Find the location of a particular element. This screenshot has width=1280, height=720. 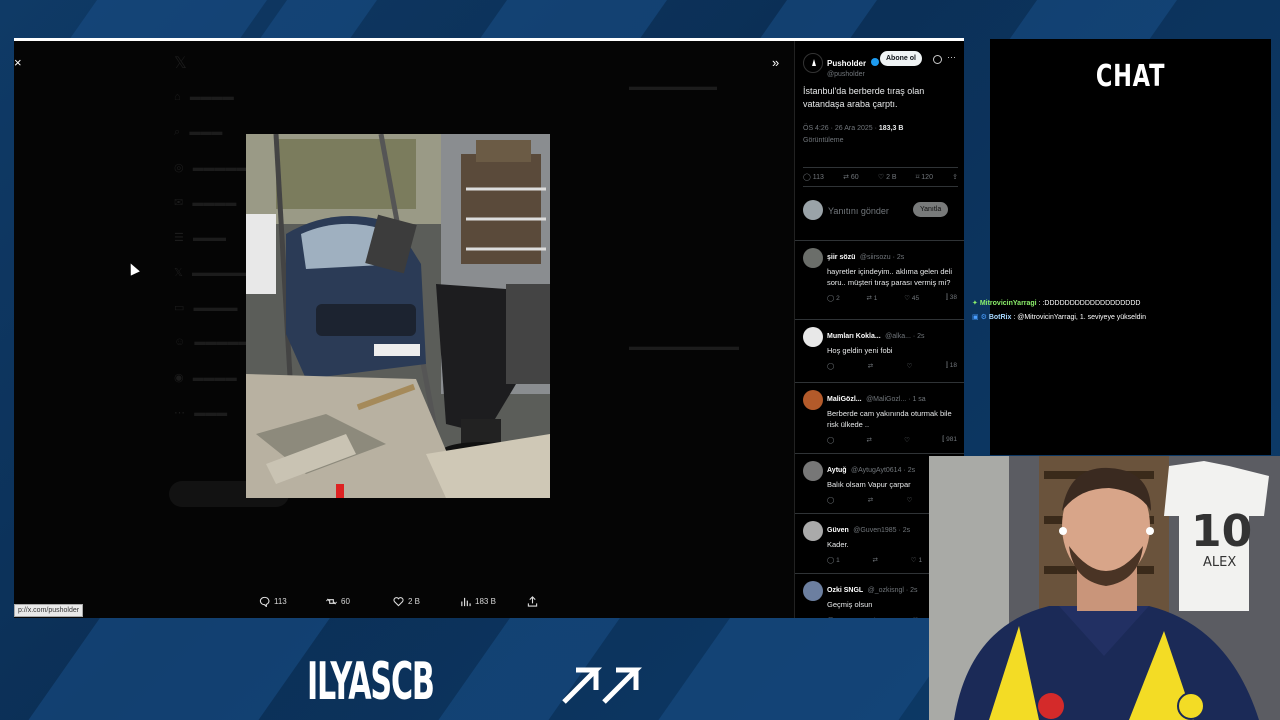

tweet-stats: ◯ 113 ⇄ 60 ♡ 2 B ⌑ 120 ⇪ is located at coordinates (880, 177).